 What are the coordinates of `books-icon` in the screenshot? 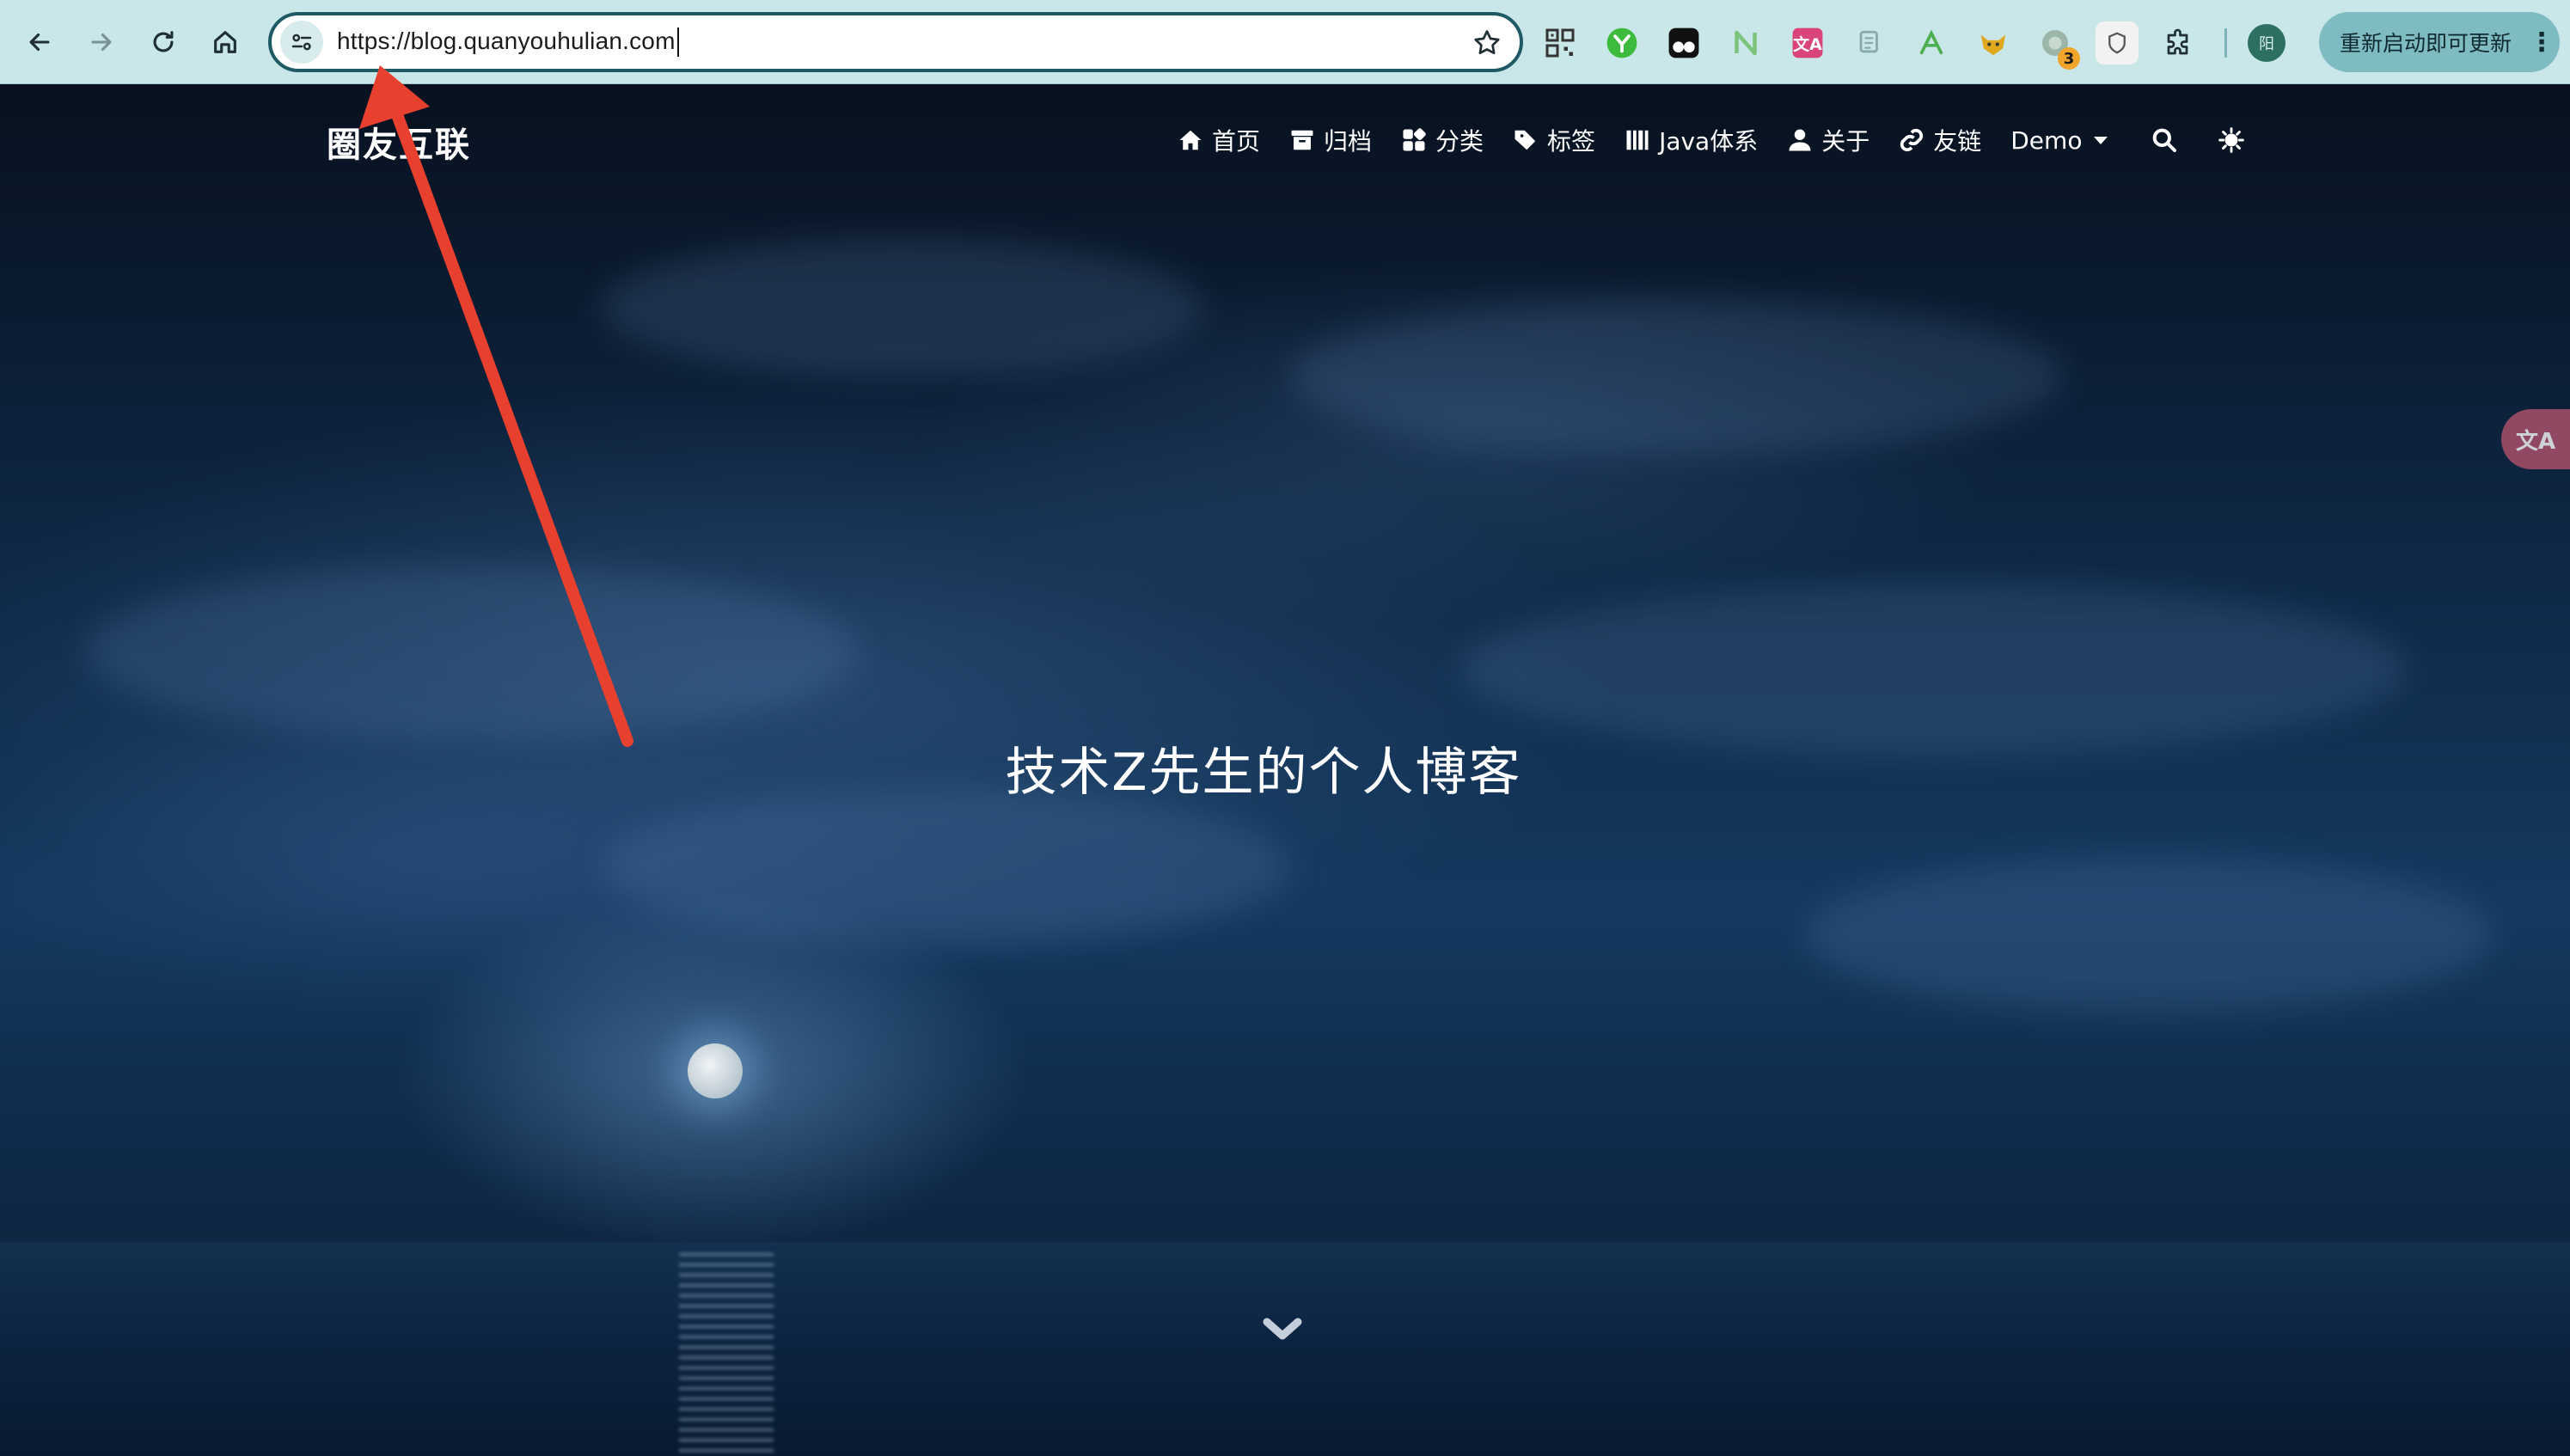 It's located at (1637, 140).